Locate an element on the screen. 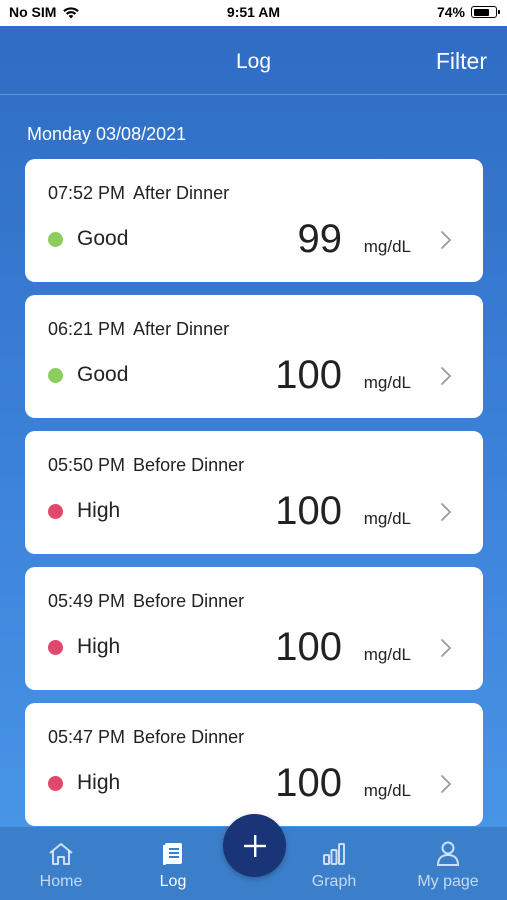  entry-time-row: 07:52 PM After Dinner is located at coordinates (138, 193).